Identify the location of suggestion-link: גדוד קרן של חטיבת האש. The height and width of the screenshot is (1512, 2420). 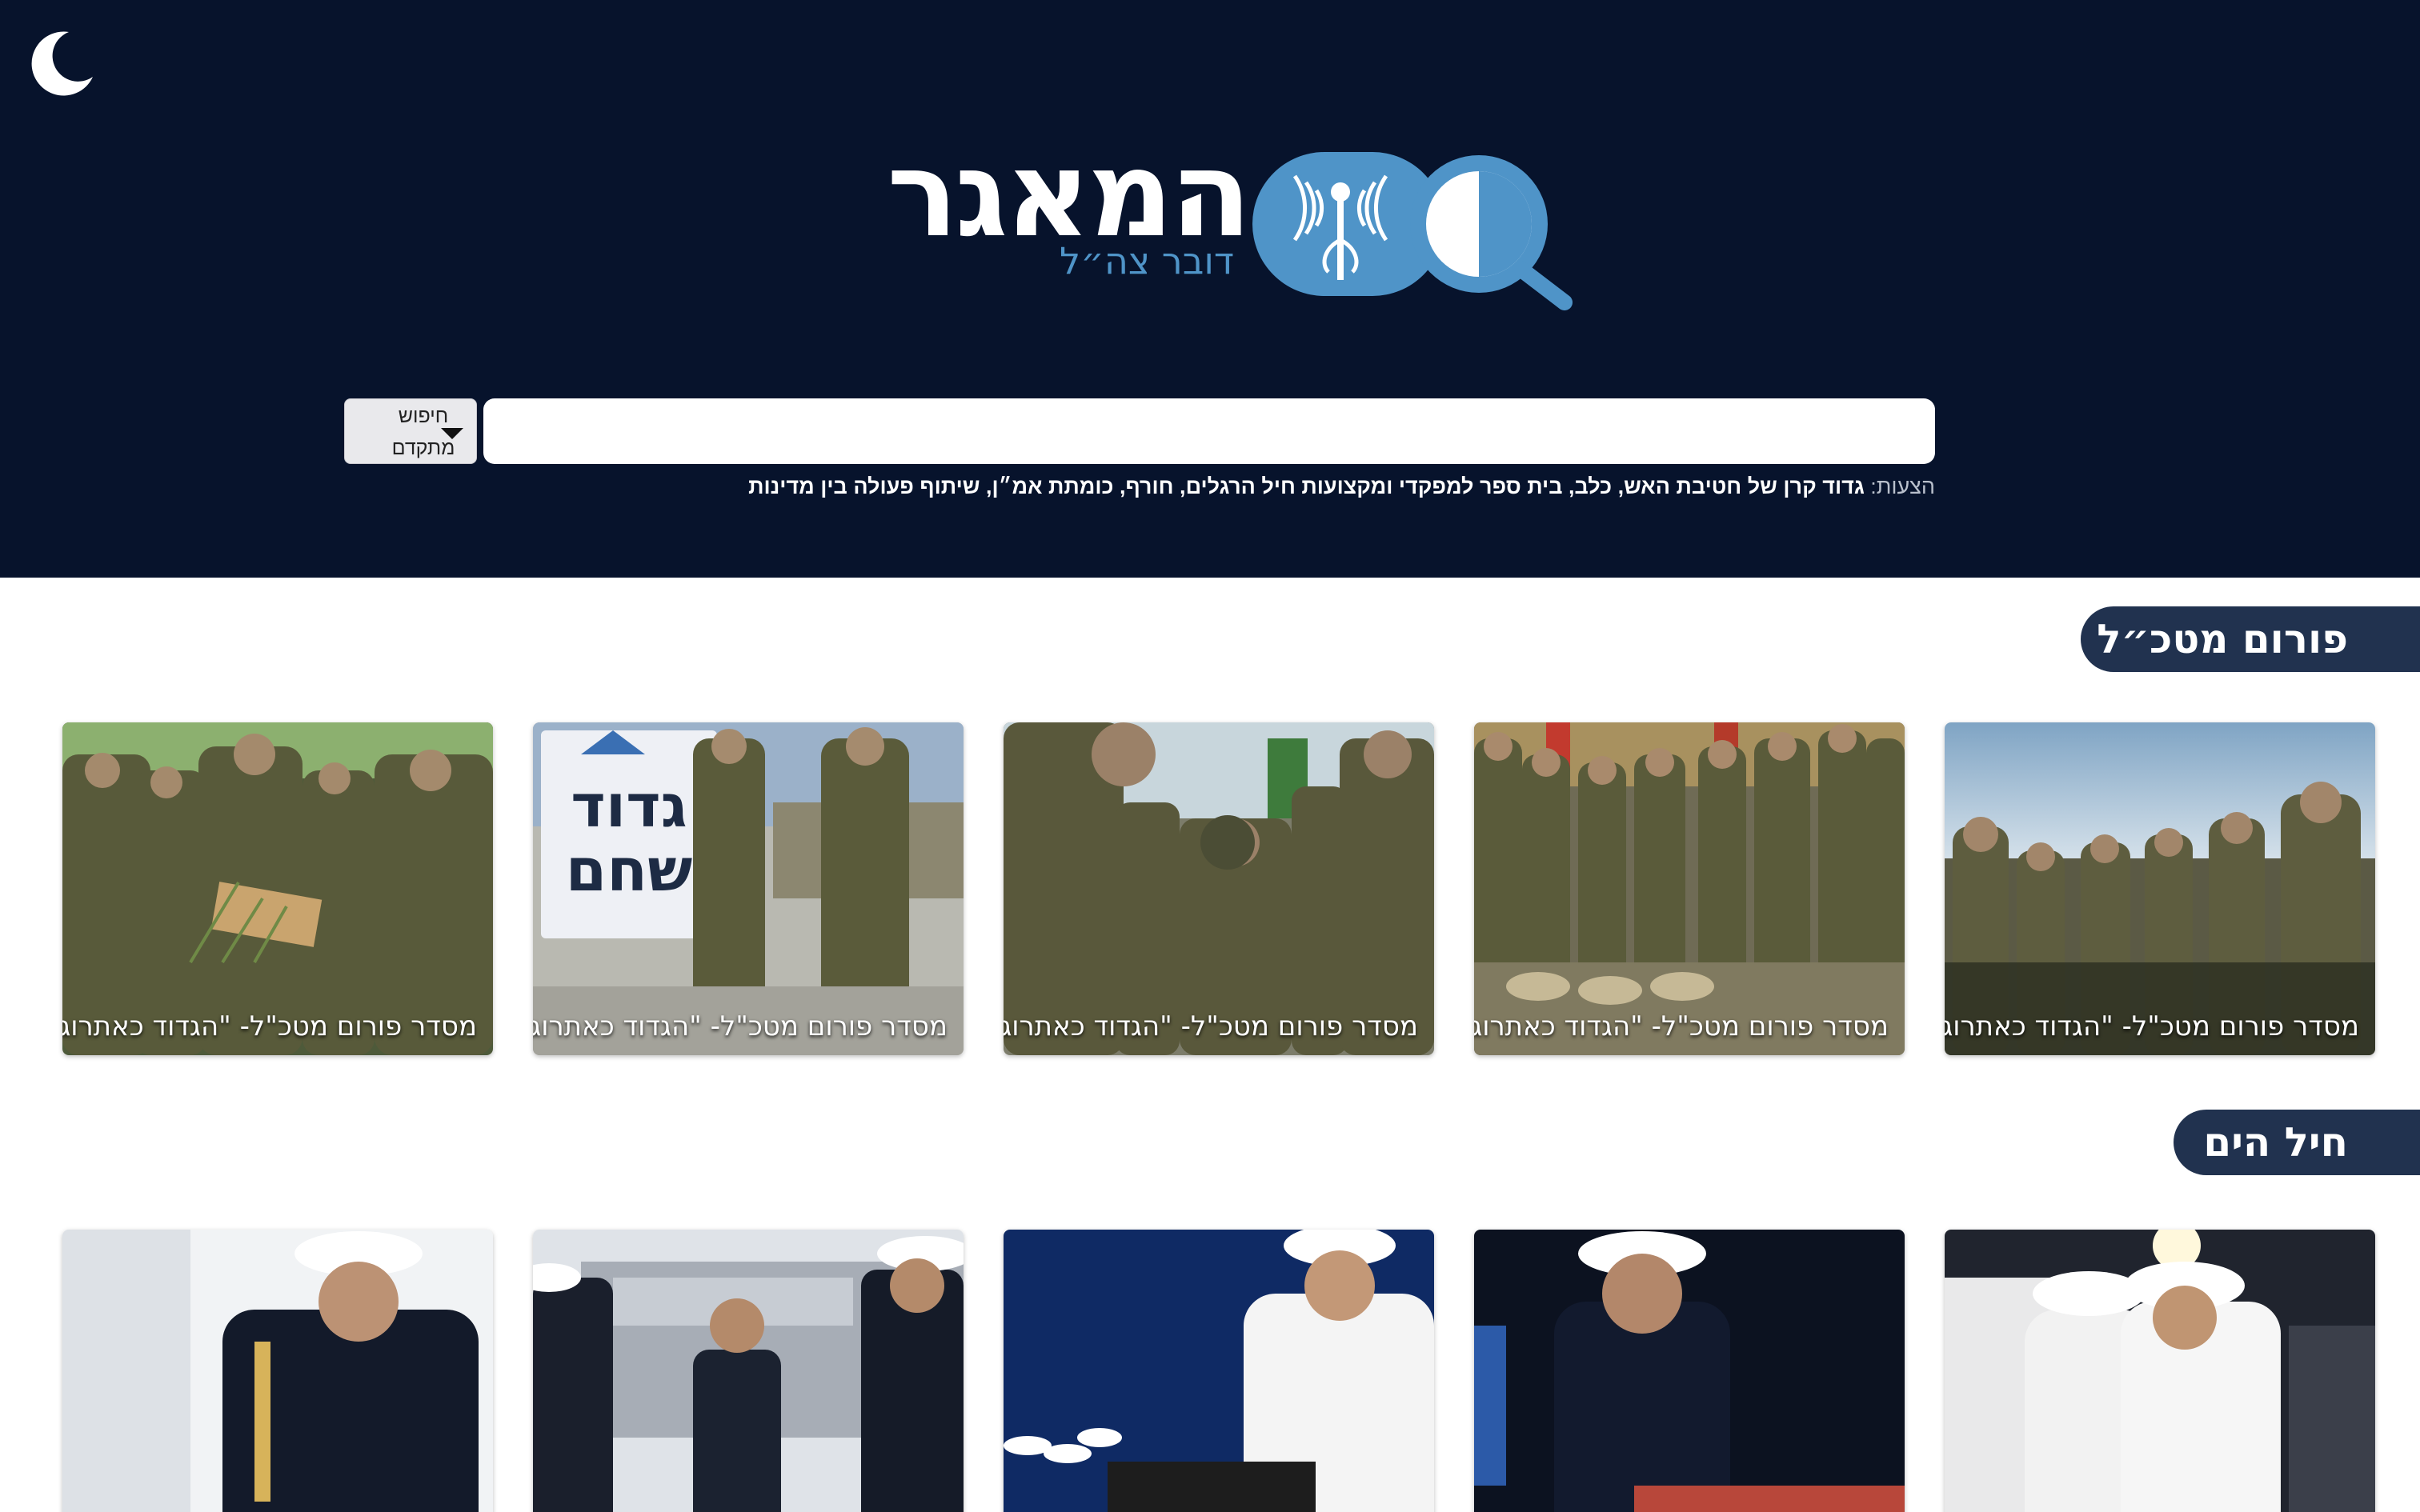
(1744, 486).